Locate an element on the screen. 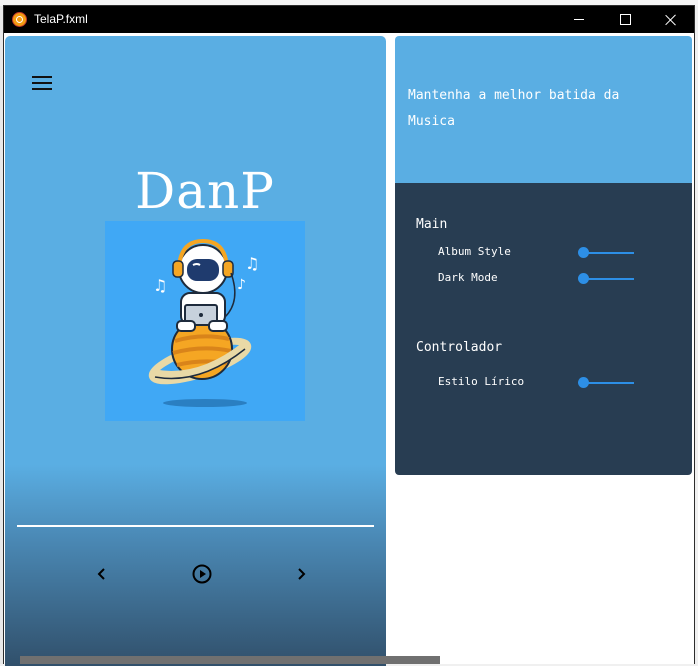  play-button is located at coordinates (202, 574).